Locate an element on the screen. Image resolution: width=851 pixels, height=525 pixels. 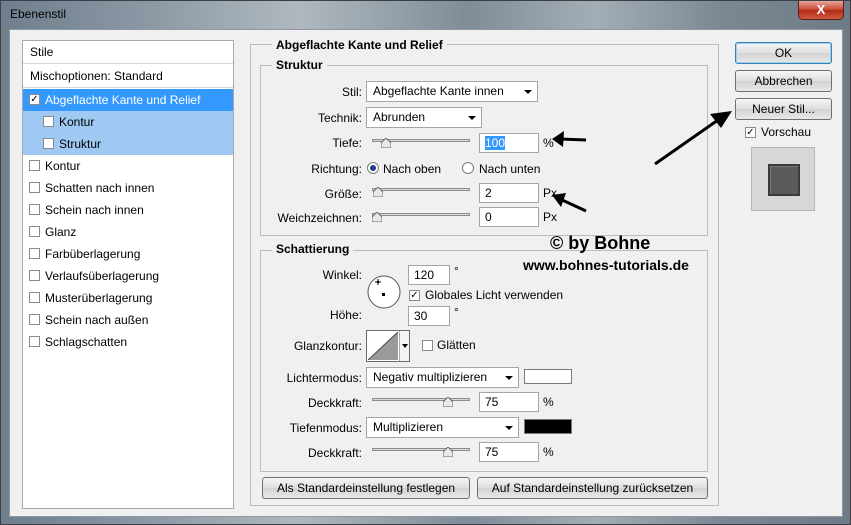
pattern-overlay-checkbox is located at coordinates (34, 297).